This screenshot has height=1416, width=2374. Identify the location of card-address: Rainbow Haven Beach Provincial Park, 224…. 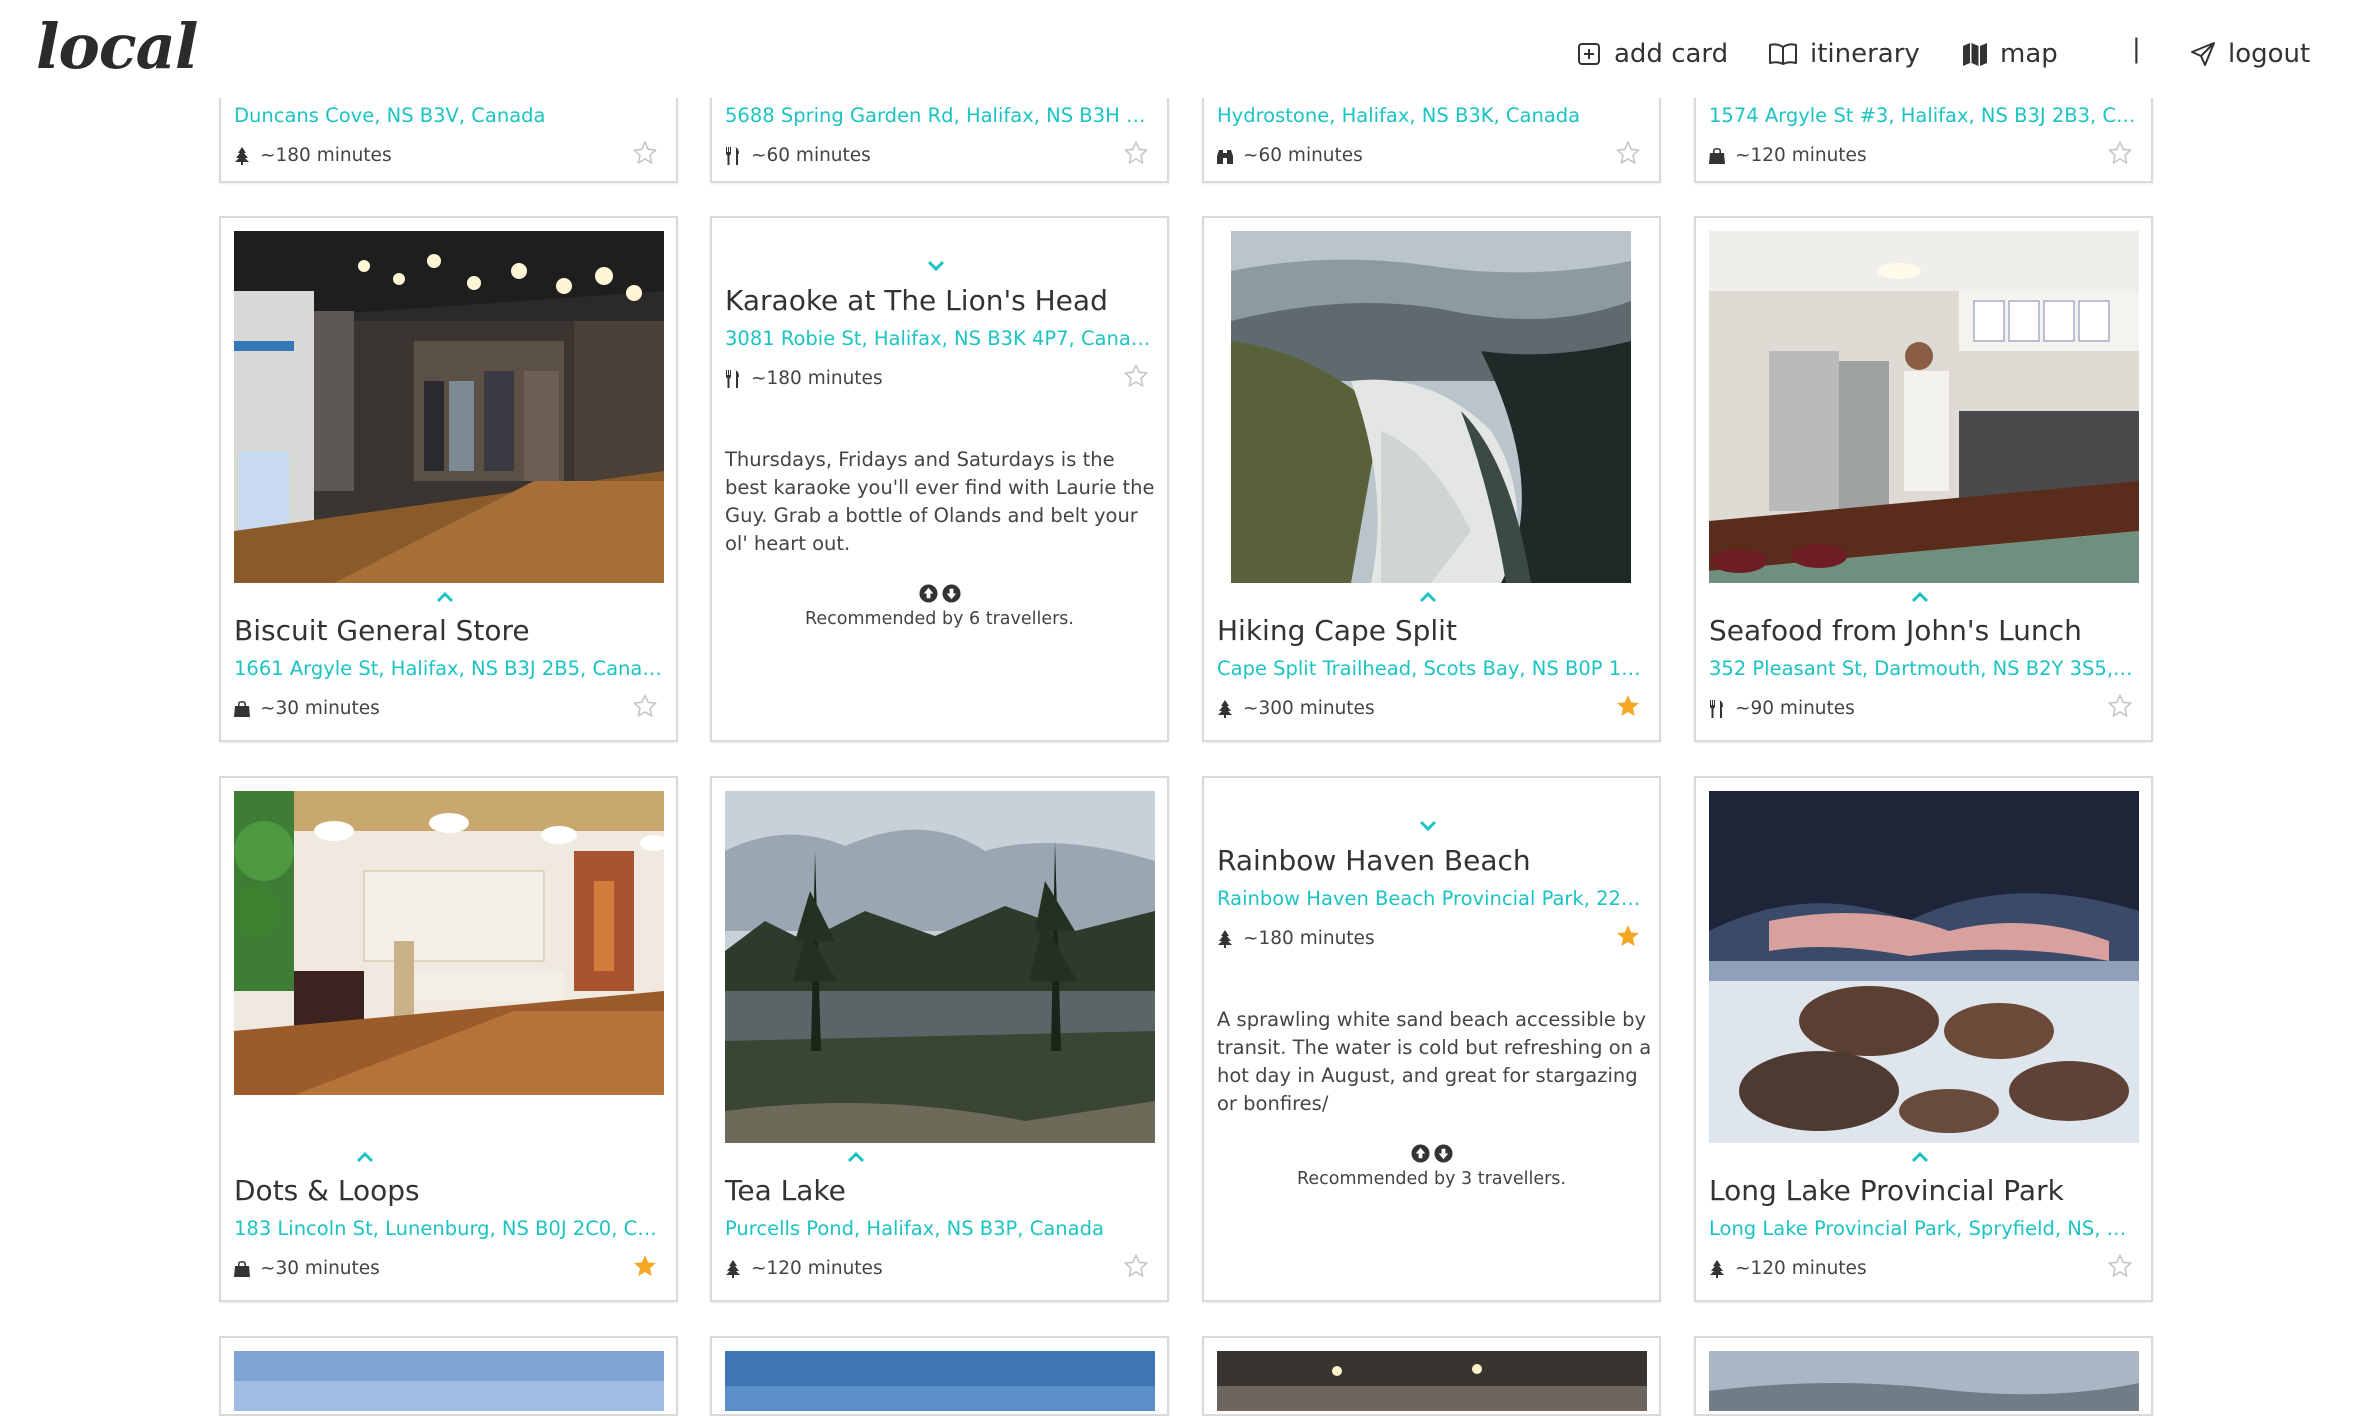
(1431, 898).